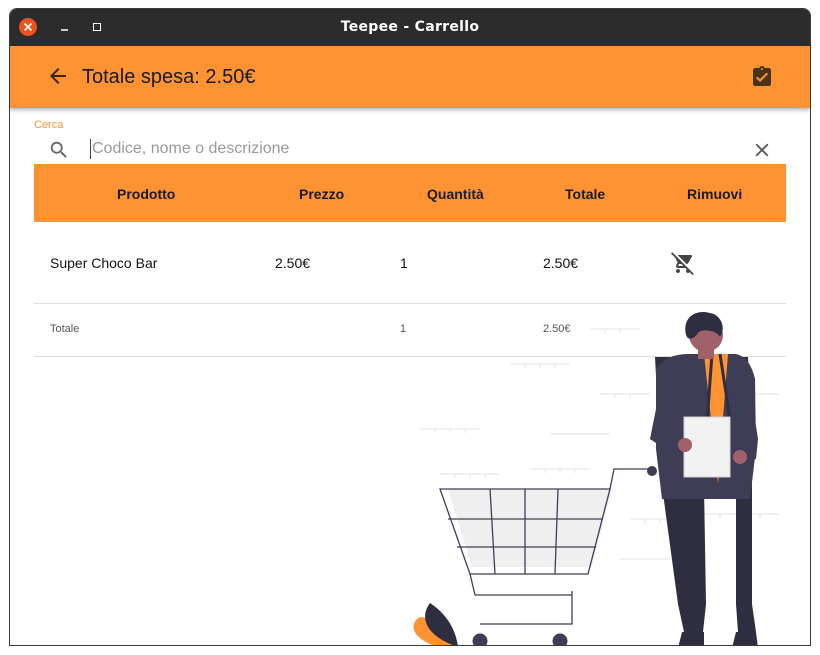  I want to click on clipboard-check-icon, so click(762, 76).